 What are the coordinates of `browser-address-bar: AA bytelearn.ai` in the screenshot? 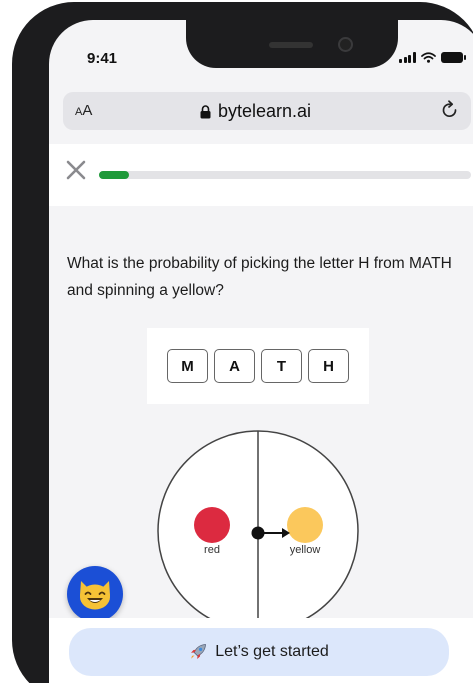 It's located at (267, 111).